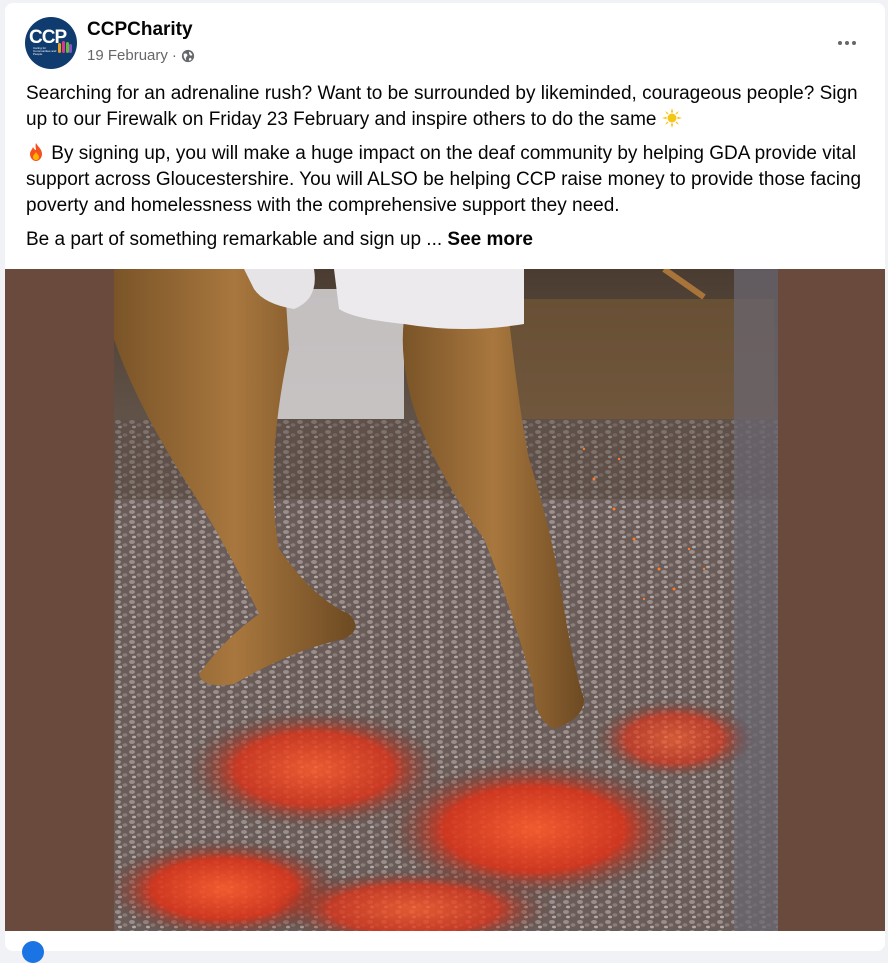 The height and width of the screenshot is (963, 888). What do you see at coordinates (671, 118) in the screenshot?
I see `sun-emoji-icon` at bounding box center [671, 118].